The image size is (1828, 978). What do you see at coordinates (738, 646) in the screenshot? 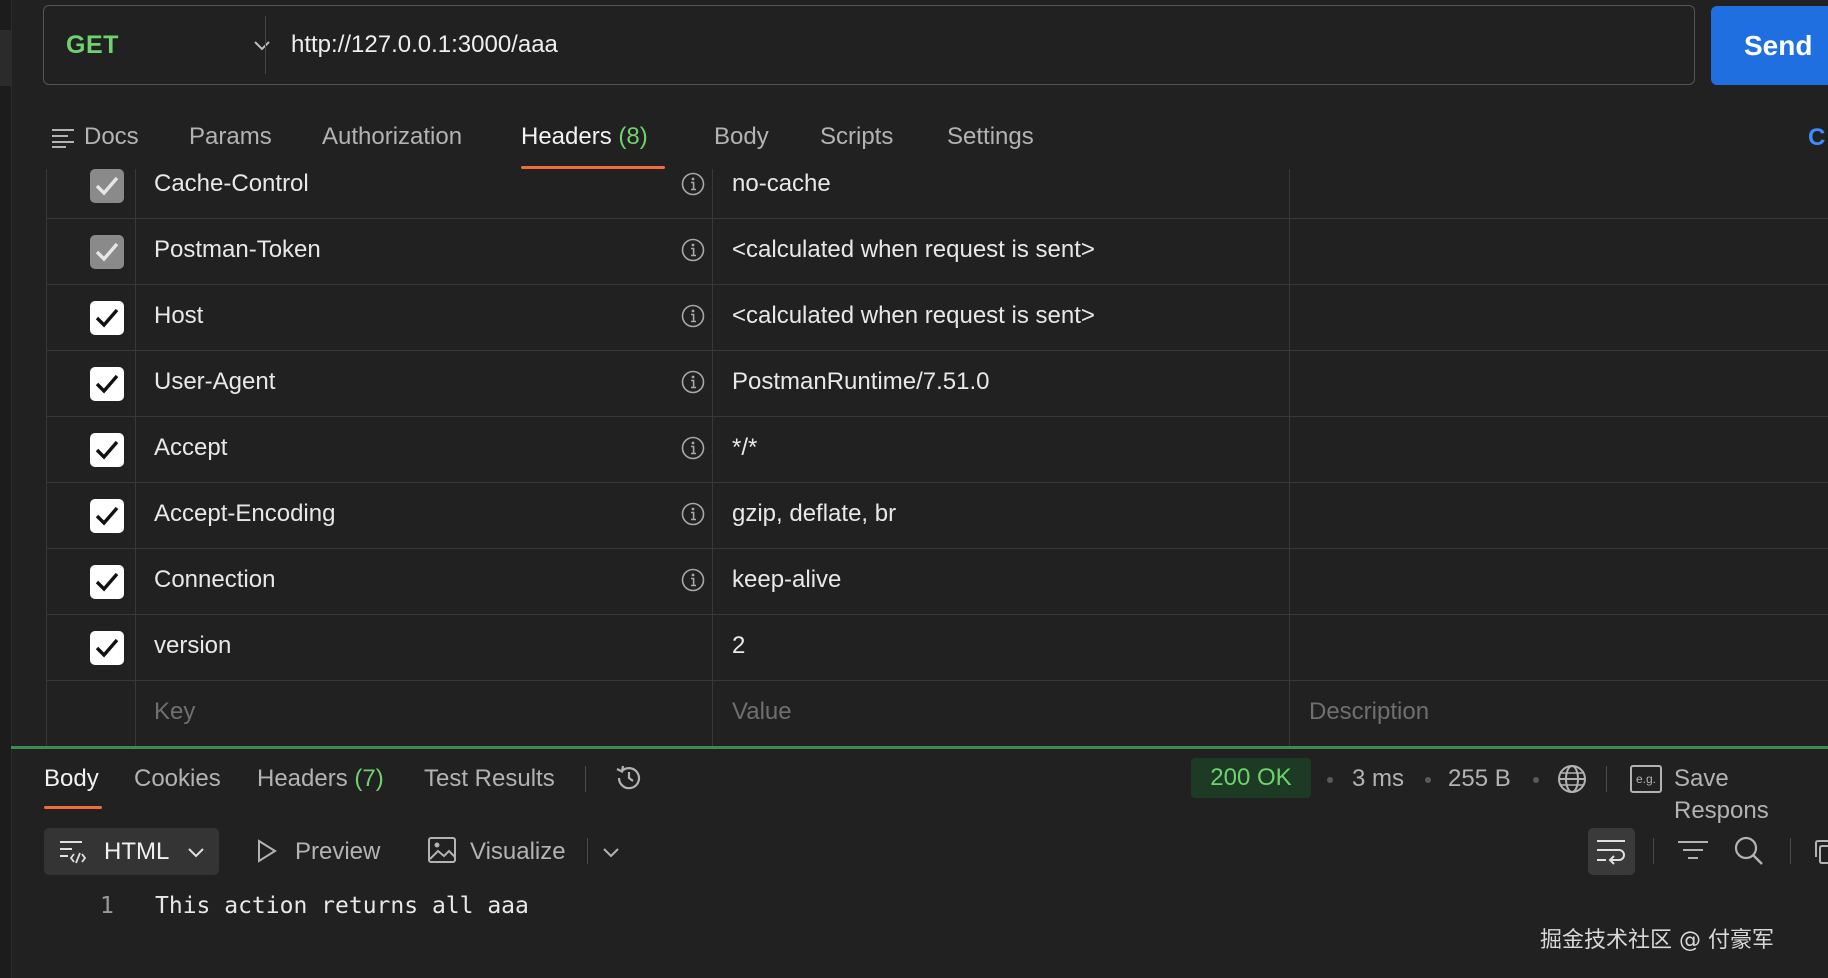
I see `header-value: 2` at bounding box center [738, 646].